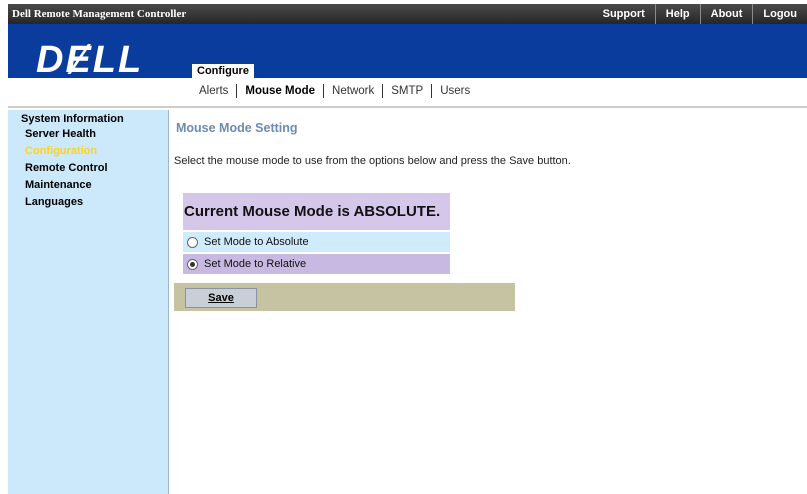  I want to click on tab-configure: Configure, so click(223, 71).